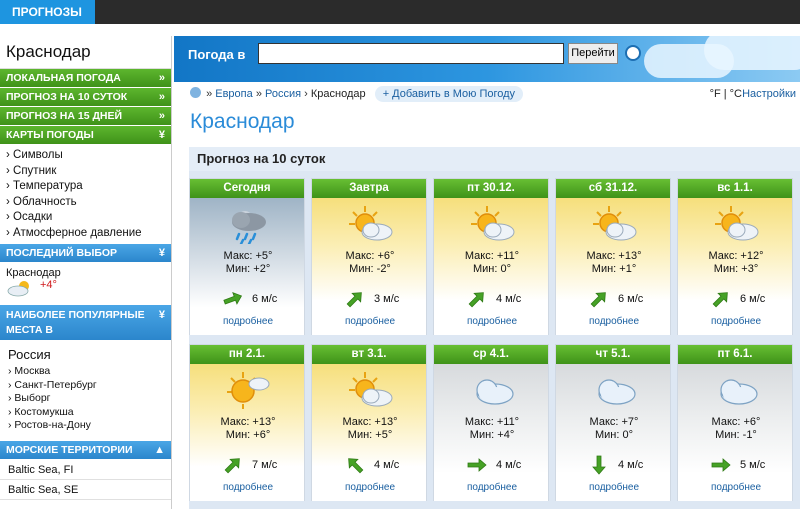 This screenshot has width=800, height=509. I want to click on link-saint-petersburg: › Санкт-Петербург, so click(85, 386).